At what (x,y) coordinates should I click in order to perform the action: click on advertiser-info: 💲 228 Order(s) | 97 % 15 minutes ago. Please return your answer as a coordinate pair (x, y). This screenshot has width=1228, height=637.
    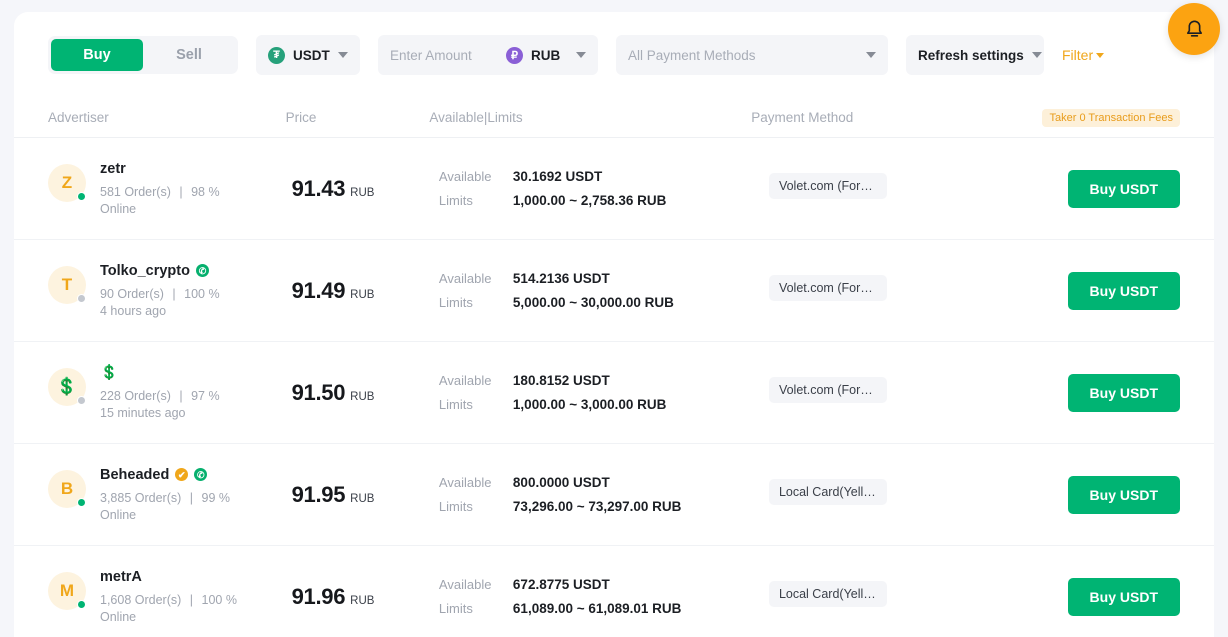
    Looking at the image, I should click on (160, 393).